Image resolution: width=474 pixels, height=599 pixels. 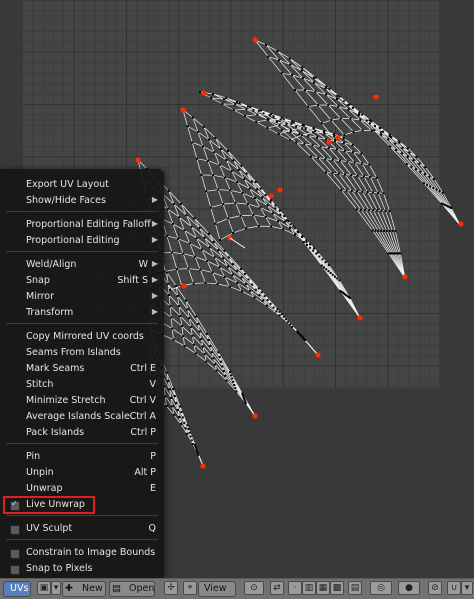 I want to click on menu-item-label: Seams From Islands, so click(x=73, y=352).